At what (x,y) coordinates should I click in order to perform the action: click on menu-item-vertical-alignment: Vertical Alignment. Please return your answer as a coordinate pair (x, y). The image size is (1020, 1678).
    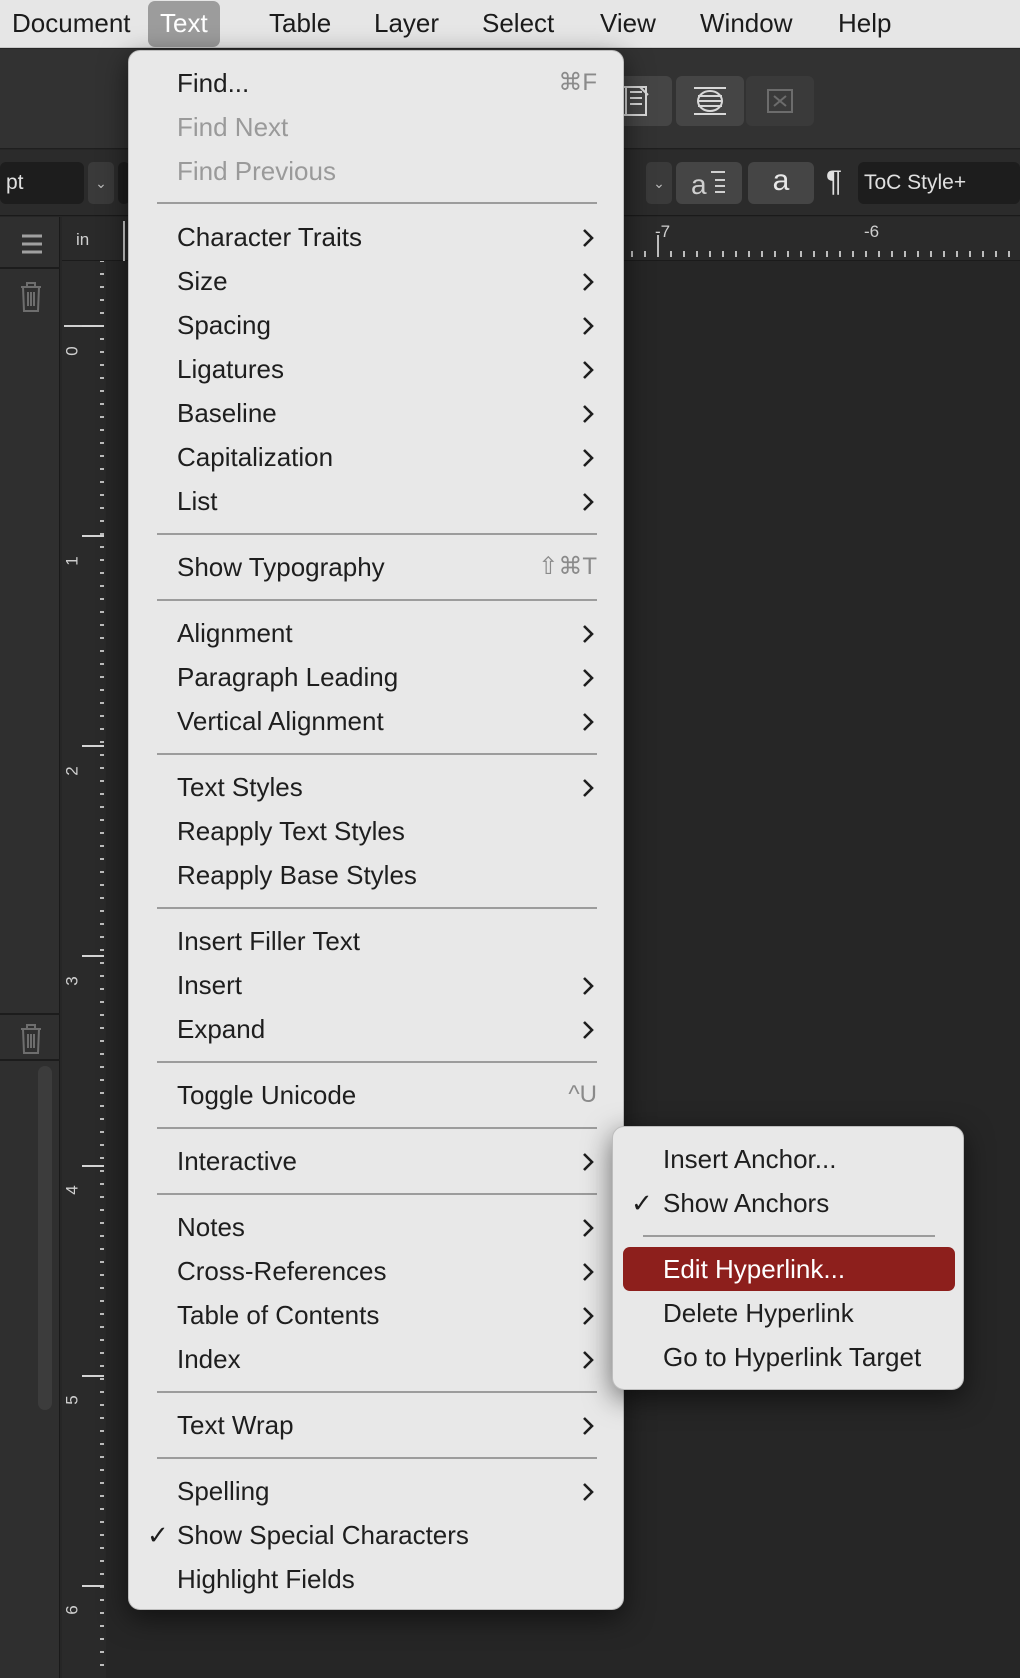
    Looking at the image, I should click on (377, 721).